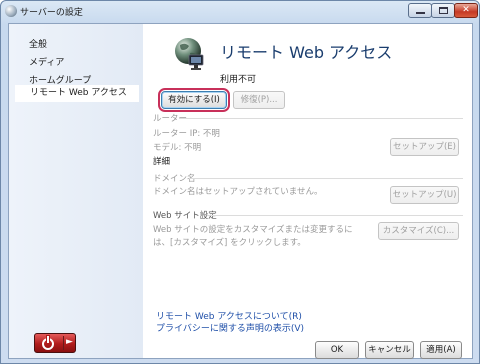 The height and width of the screenshot is (364, 480). What do you see at coordinates (321, 118) in the screenshot?
I see `router-divider` at bounding box center [321, 118].